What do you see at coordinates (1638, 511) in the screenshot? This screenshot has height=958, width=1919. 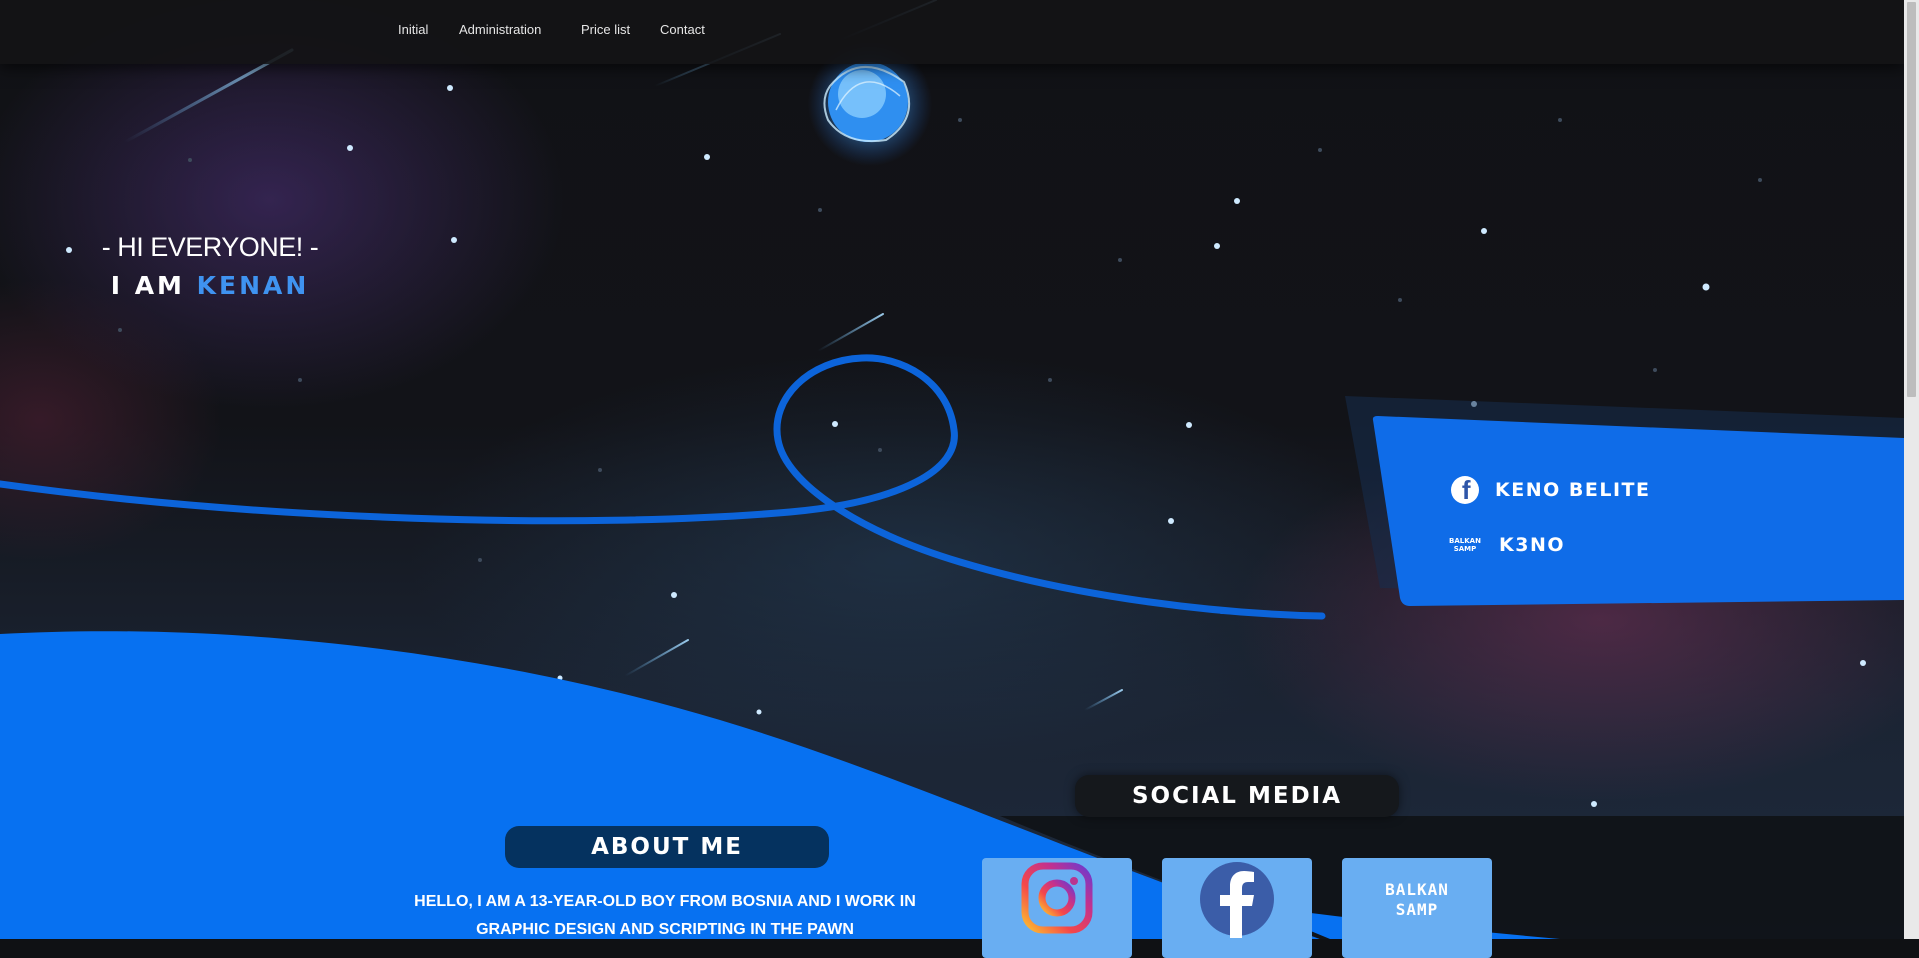 I see `badge-panel` at bounding box center [1638, 511].